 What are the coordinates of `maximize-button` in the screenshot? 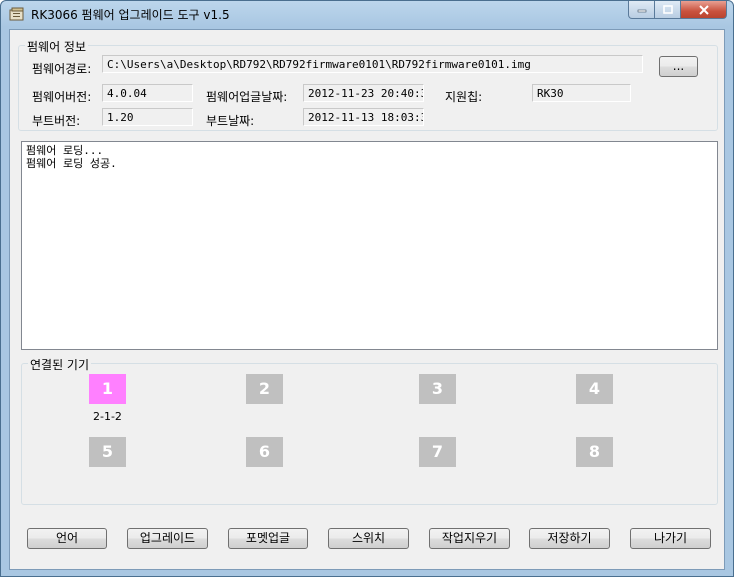 It's located at (668, 10).